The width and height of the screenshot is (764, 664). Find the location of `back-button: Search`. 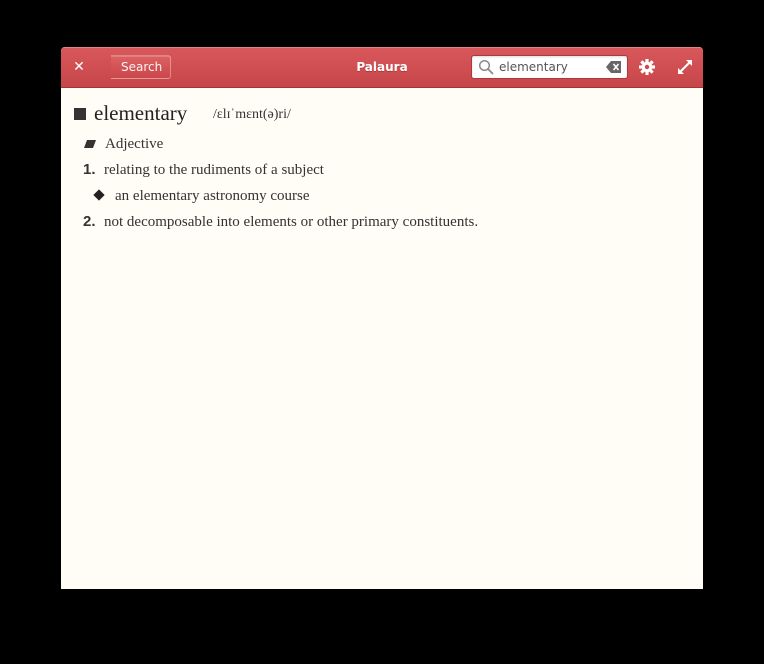

back-button: Search is located at coordinates (141, 67).